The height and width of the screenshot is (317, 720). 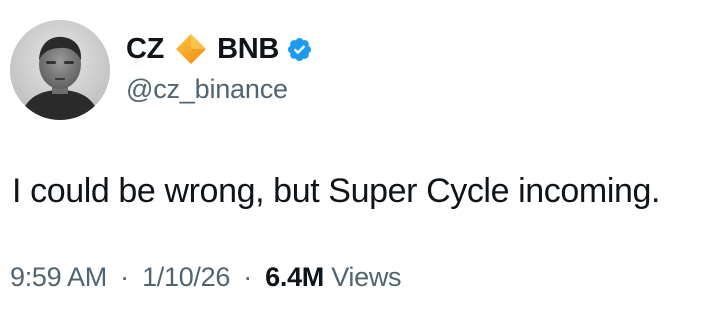 I want to click on avatar, so click(x=60, y=70).